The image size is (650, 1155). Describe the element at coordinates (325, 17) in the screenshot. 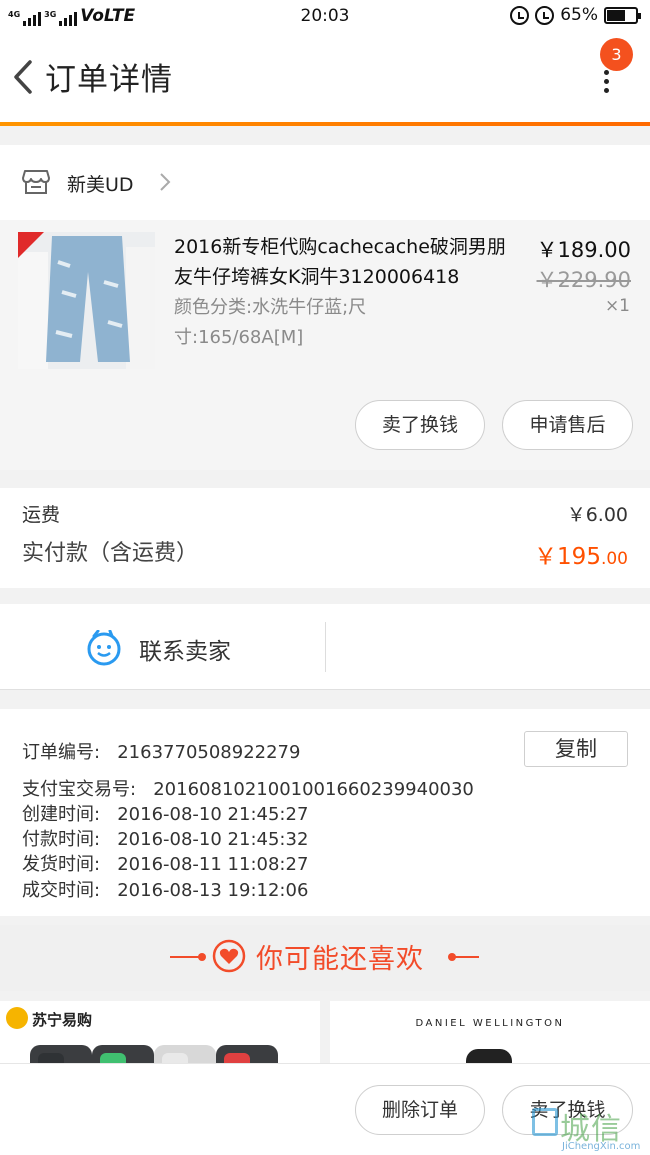

I see `status-bar: 4G 3G VoLTE 20:03 65%` at that location.